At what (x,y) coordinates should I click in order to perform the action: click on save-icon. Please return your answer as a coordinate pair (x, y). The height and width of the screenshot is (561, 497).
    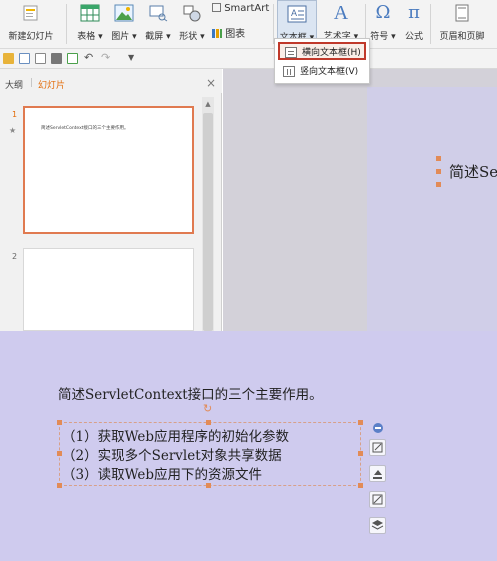
    Looking at the image, I should click on (24, 58).